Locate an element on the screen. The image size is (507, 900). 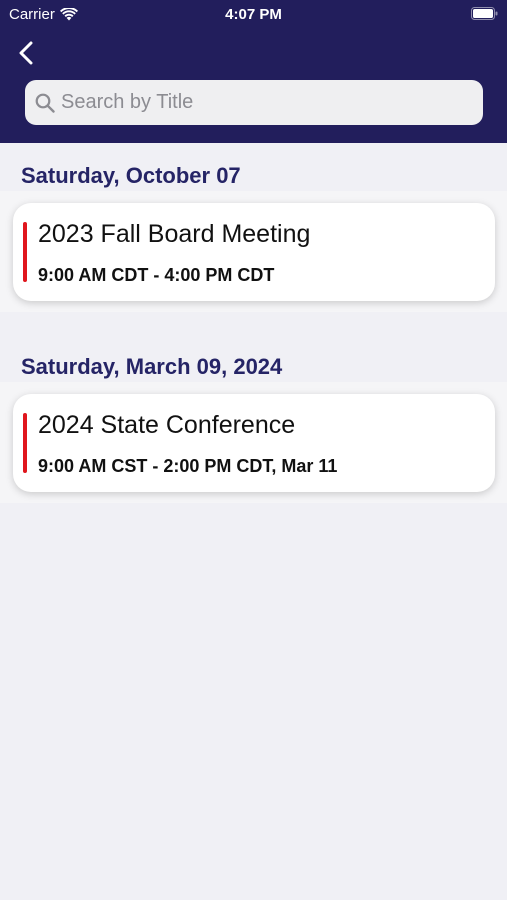
search-bar is located at coordinates (254, 102).